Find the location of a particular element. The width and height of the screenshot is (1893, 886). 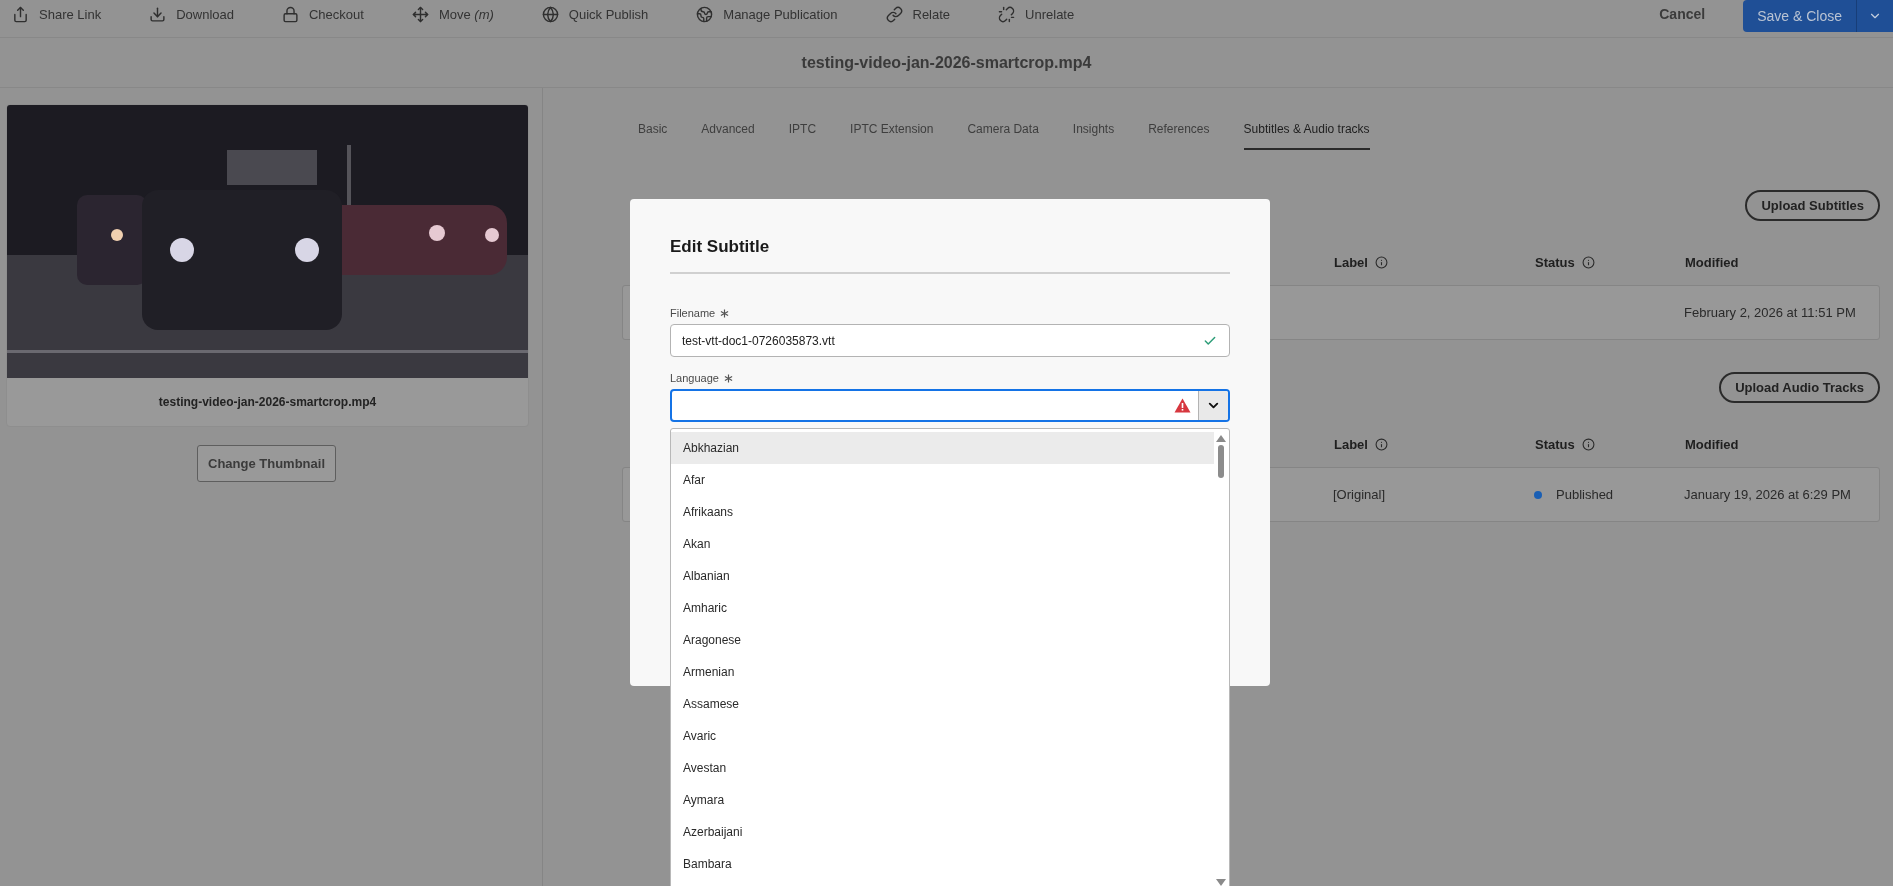

tab: IPTC is located at coordinates (802, 136).